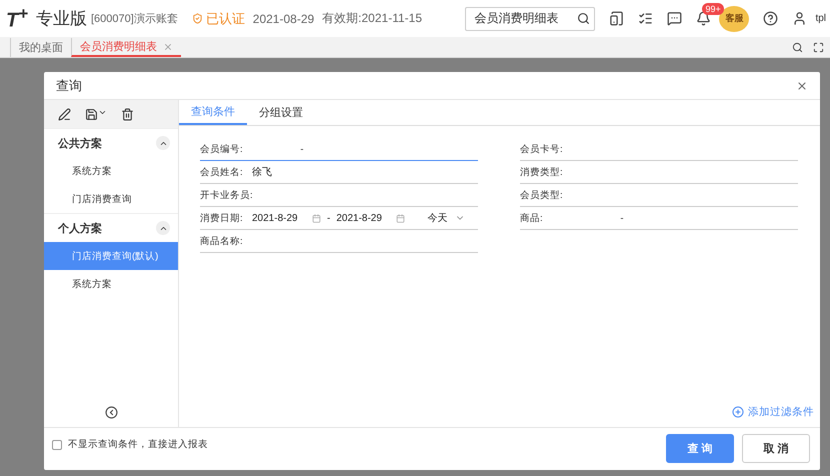 The height and width of the screenshot is (476, 830). What do you see at coordinates (659, 195) in the screenshot?
I see `input-field: 会员类型:` at bounding box center [659, 195].